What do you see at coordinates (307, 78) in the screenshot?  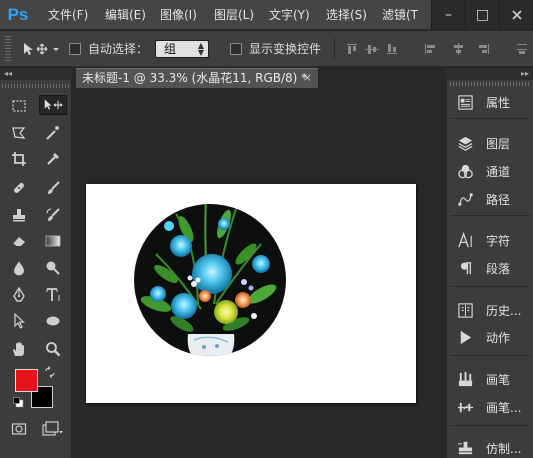 I see `close-document-icon: ×` at bounding box center [307, 78].